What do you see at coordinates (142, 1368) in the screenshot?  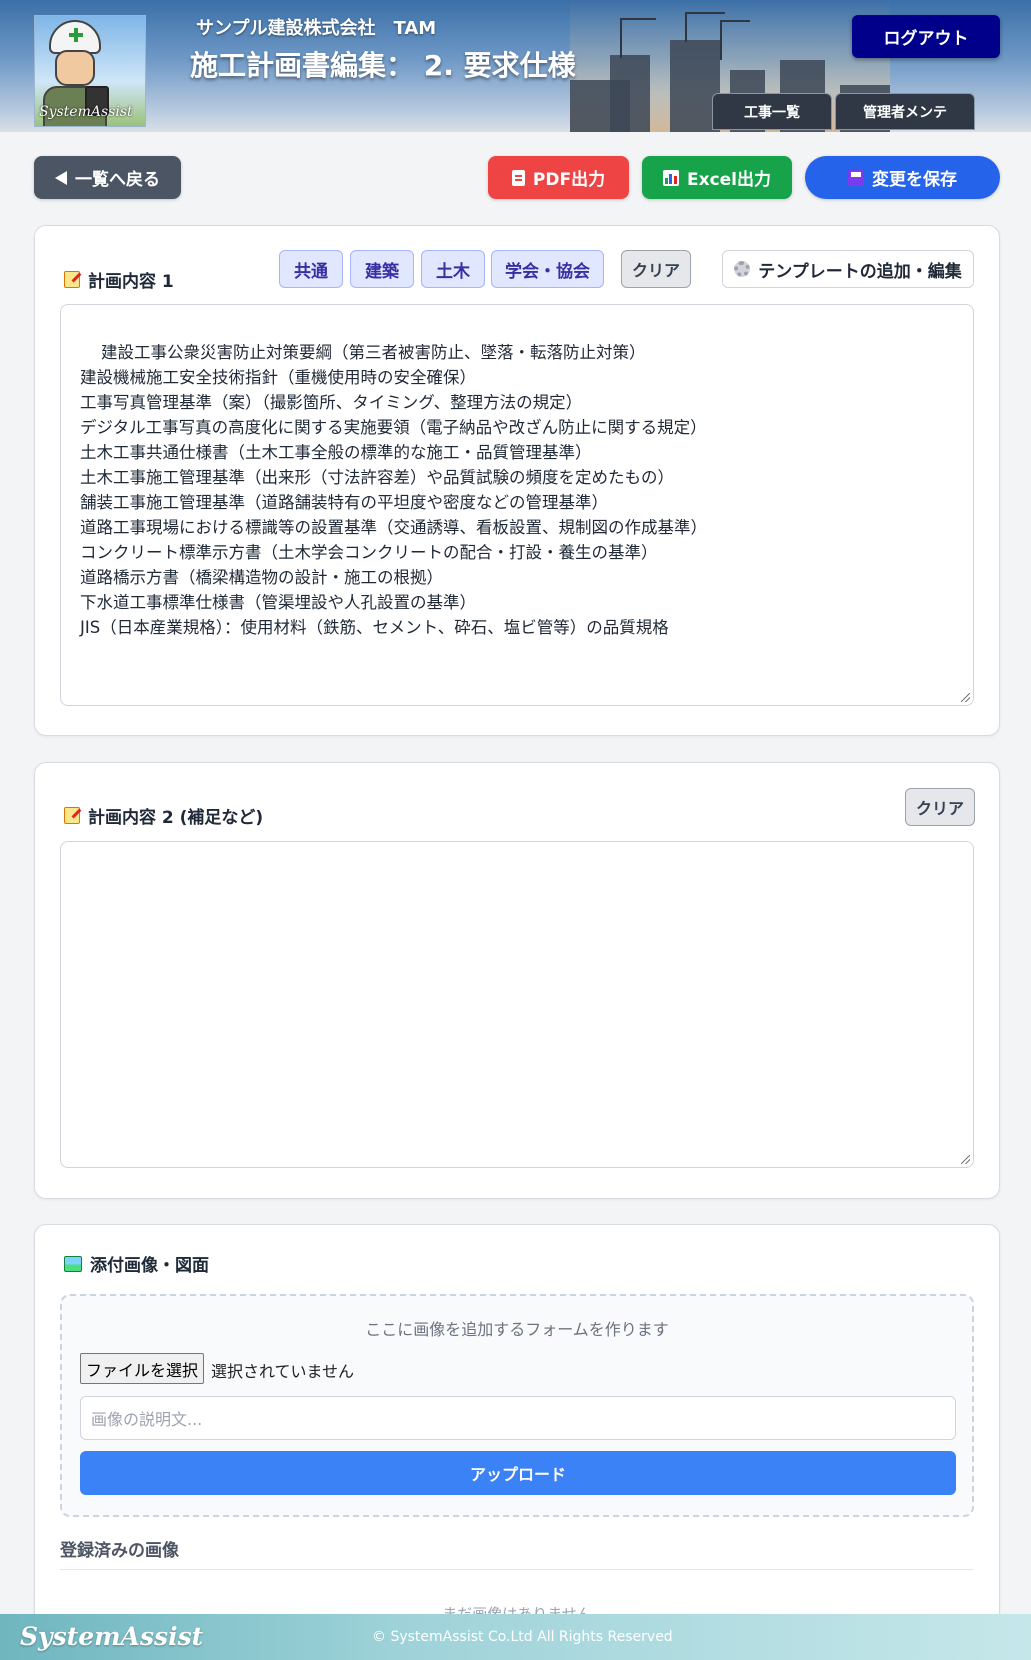 I see `choose-file-button: ファイルを選択` at bounding box center [142, 1368].